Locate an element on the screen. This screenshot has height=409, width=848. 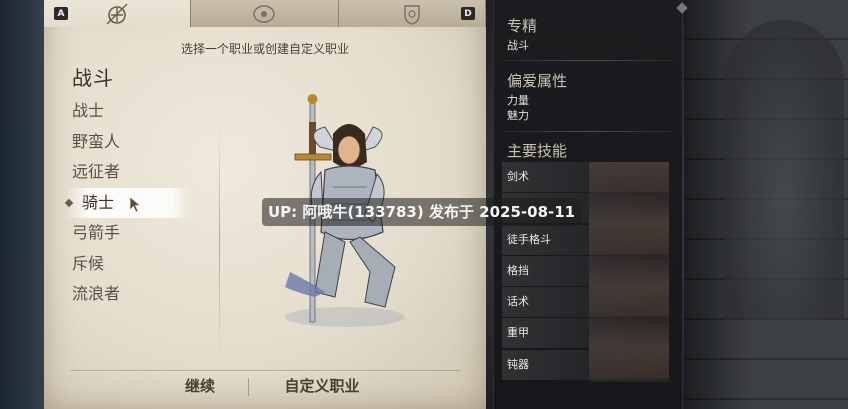
key-prev-tab: A is located at coordinates (61, 13).